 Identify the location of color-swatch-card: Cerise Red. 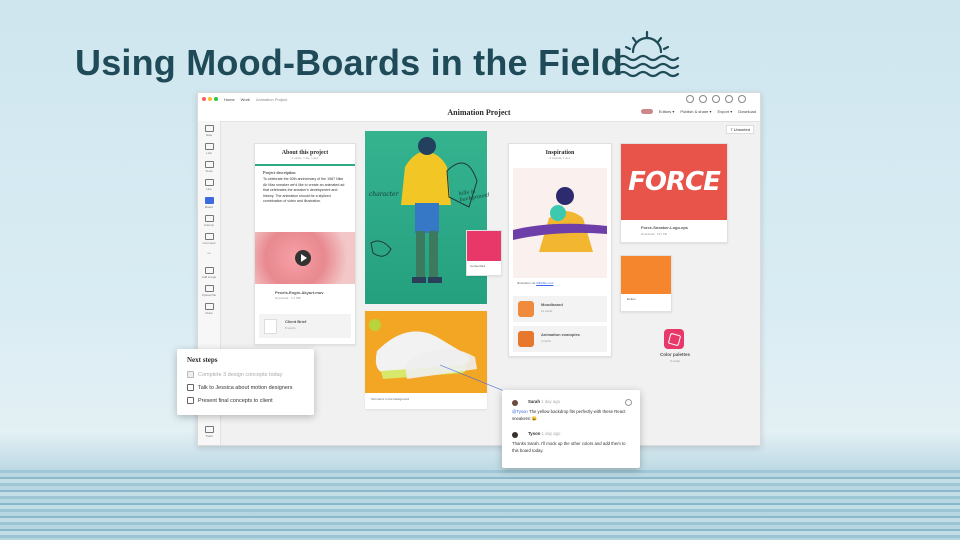
(484, 253).